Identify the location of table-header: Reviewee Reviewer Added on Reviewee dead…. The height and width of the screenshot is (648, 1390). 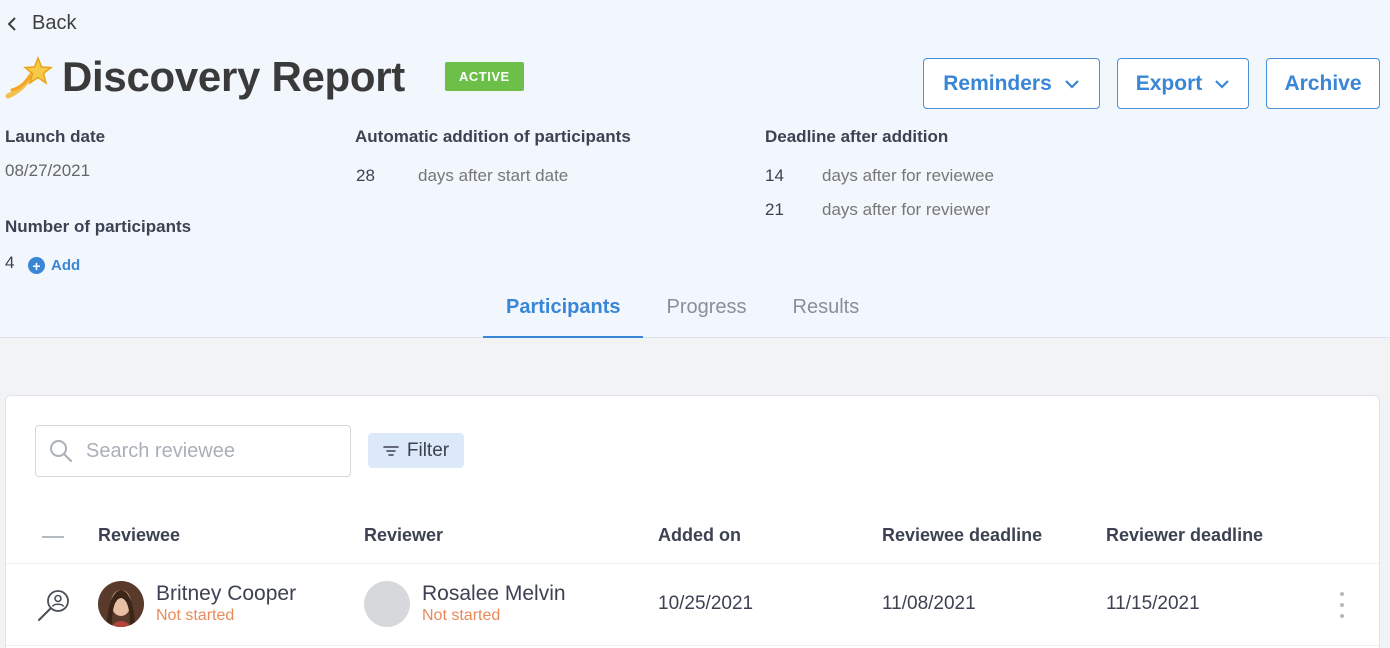
(692, 534).